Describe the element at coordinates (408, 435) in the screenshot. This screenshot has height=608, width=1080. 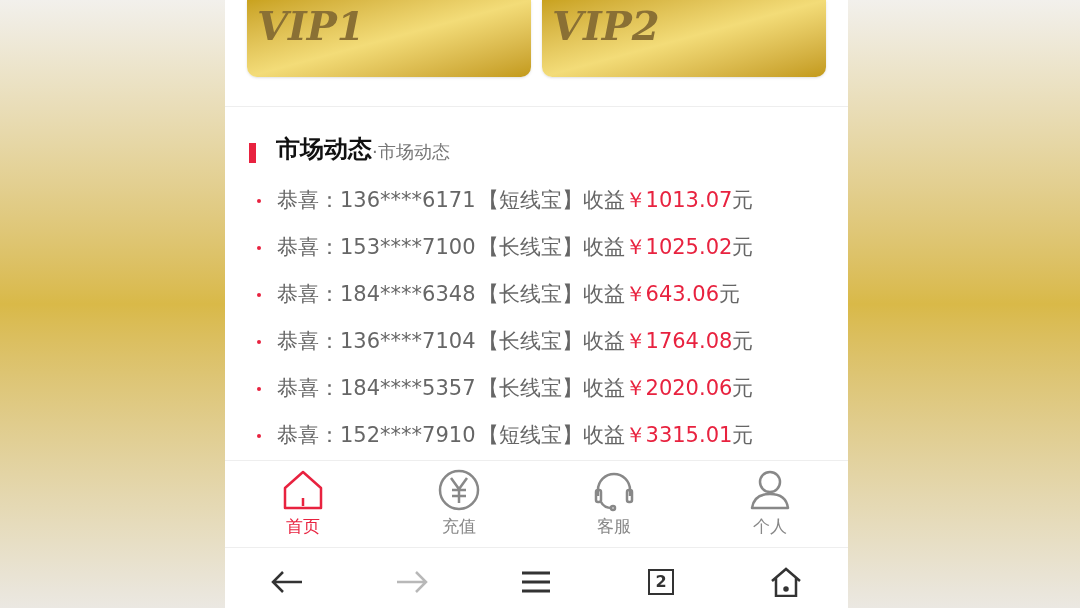
I see `phone-number: 152****7910` at that location.